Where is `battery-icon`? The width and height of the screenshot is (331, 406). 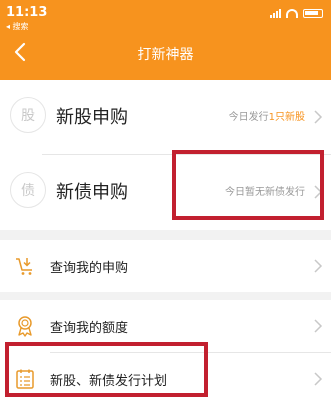
battery-icon is located at coordinates (313, 13).